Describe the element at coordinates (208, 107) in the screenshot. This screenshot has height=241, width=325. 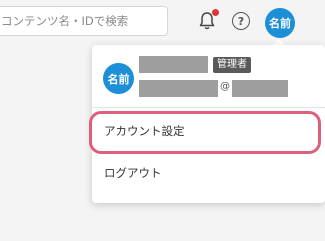
I see `menu-divider` at that location.